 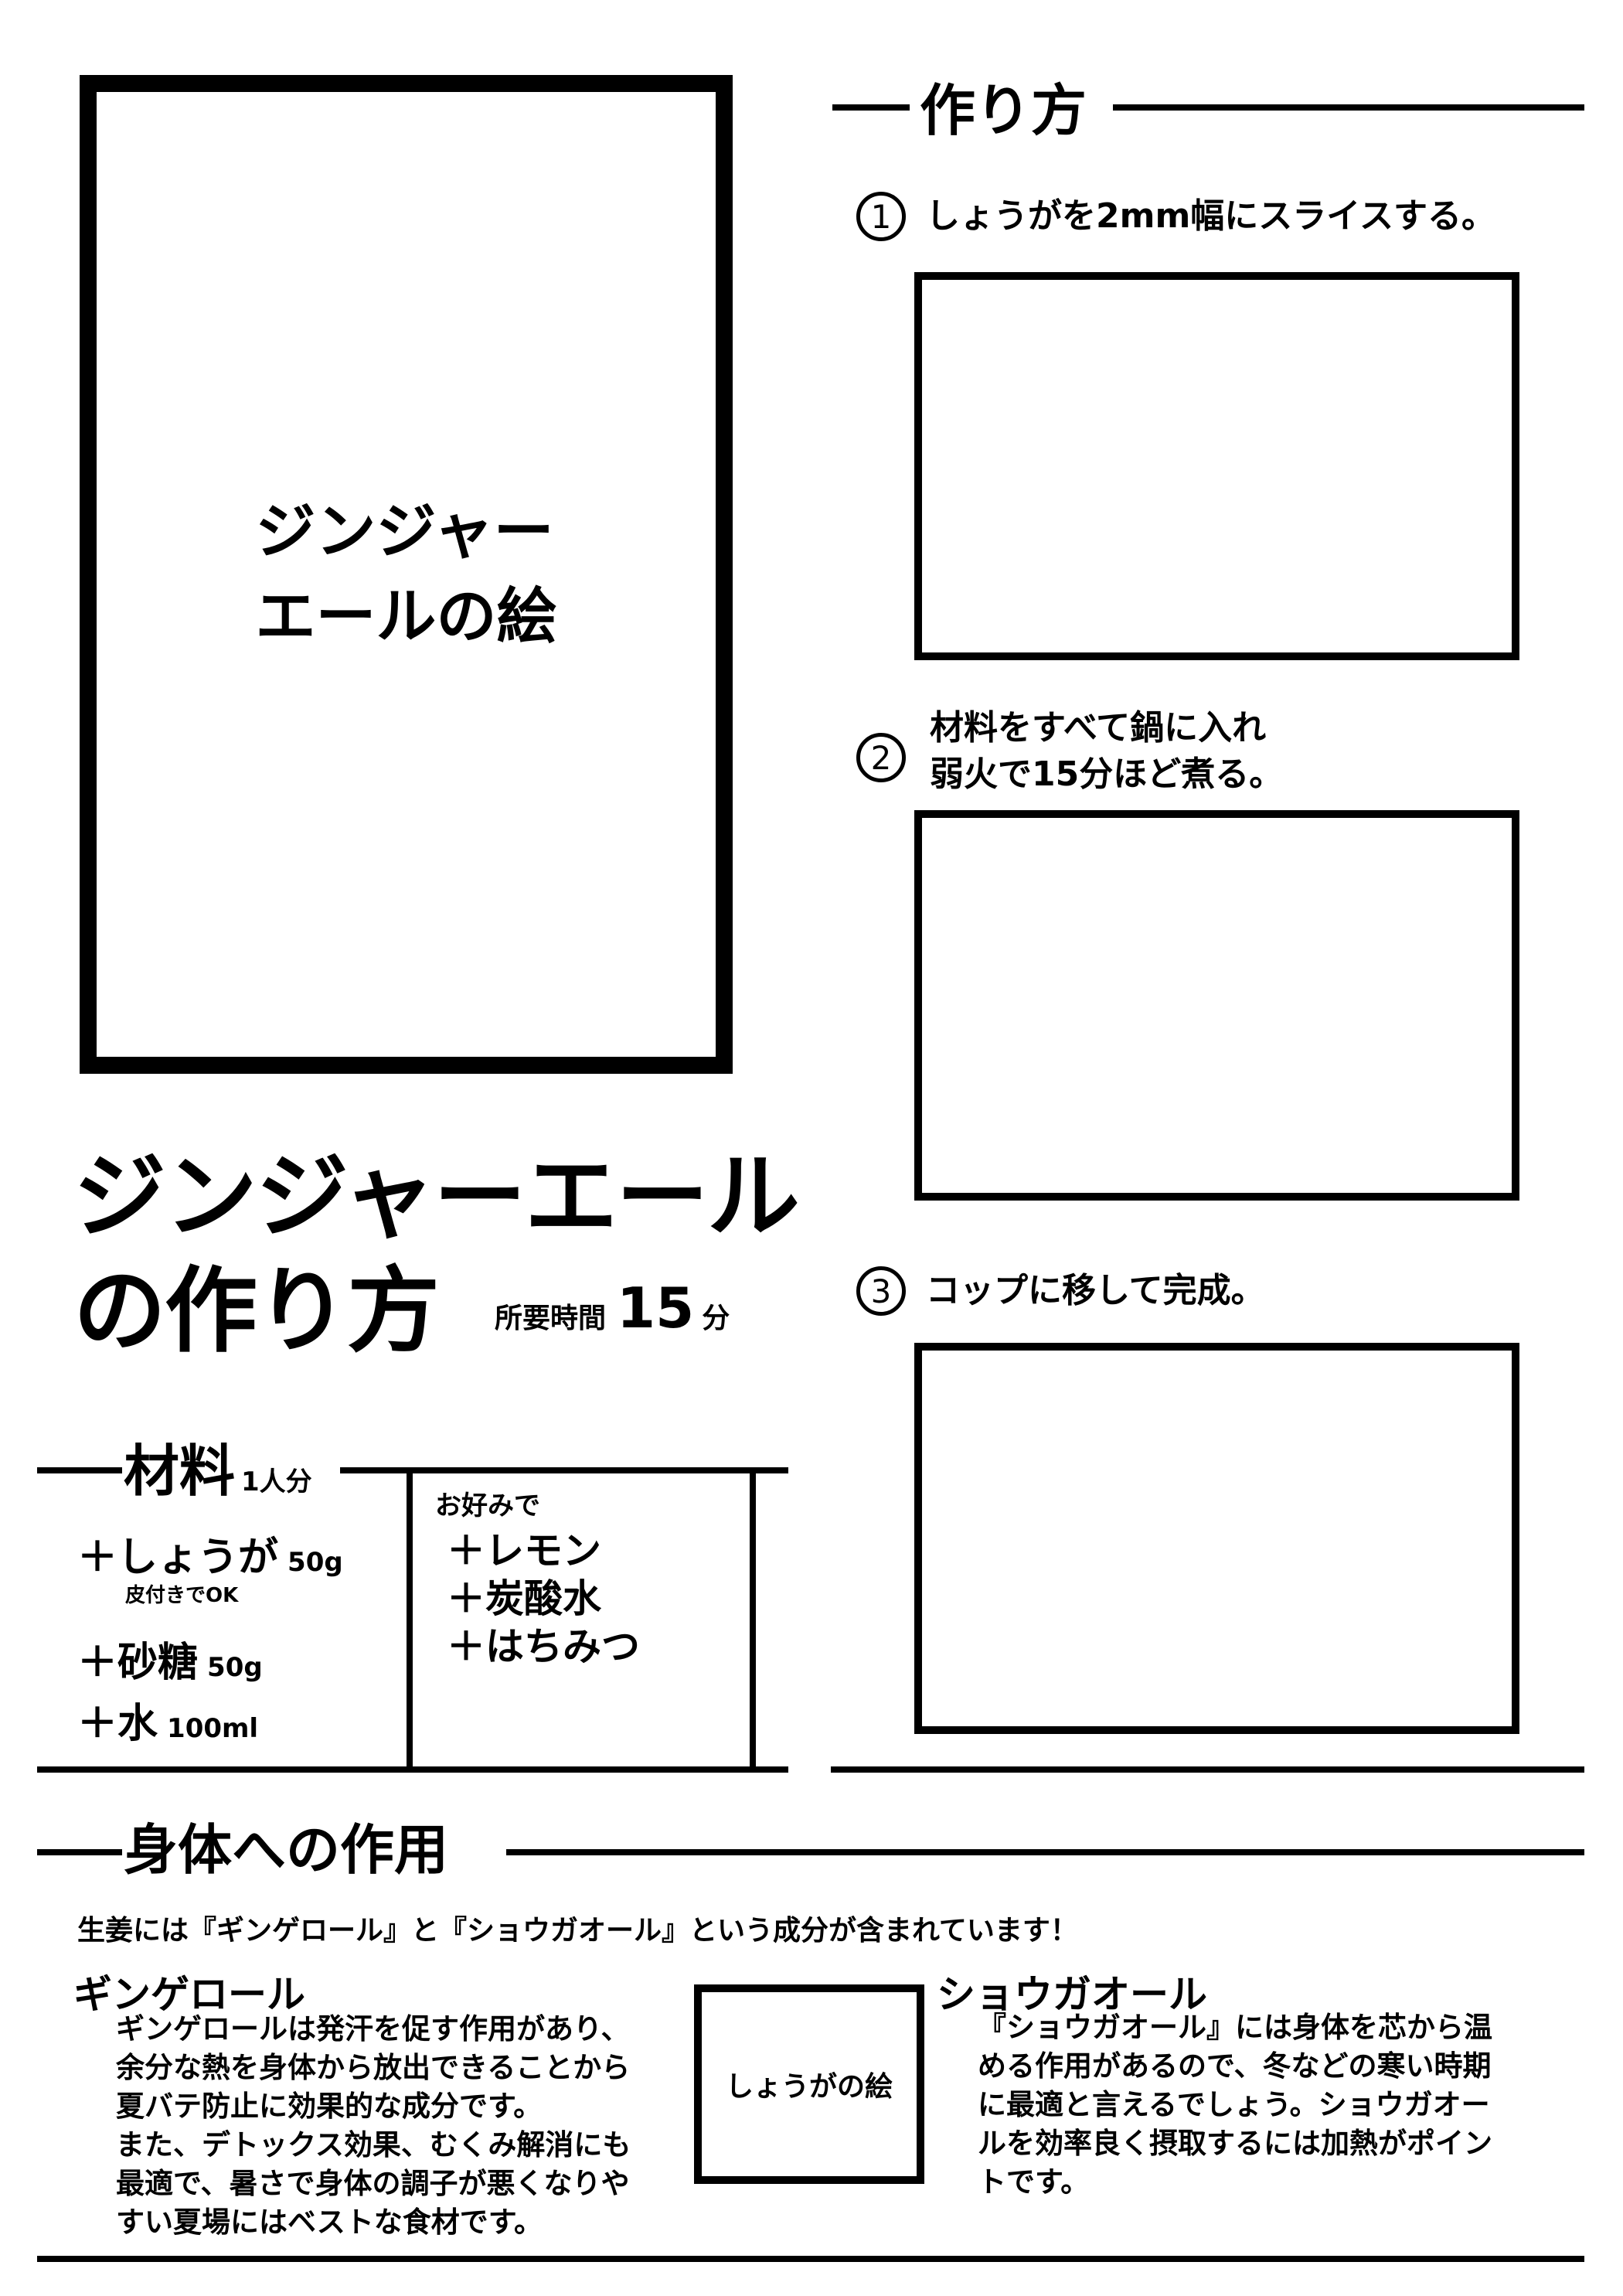 What do you see at coordinates (158, 1663) in the screenshot?
I see `ingredient-name: 砂糖` at bounding box center [158, 1663].